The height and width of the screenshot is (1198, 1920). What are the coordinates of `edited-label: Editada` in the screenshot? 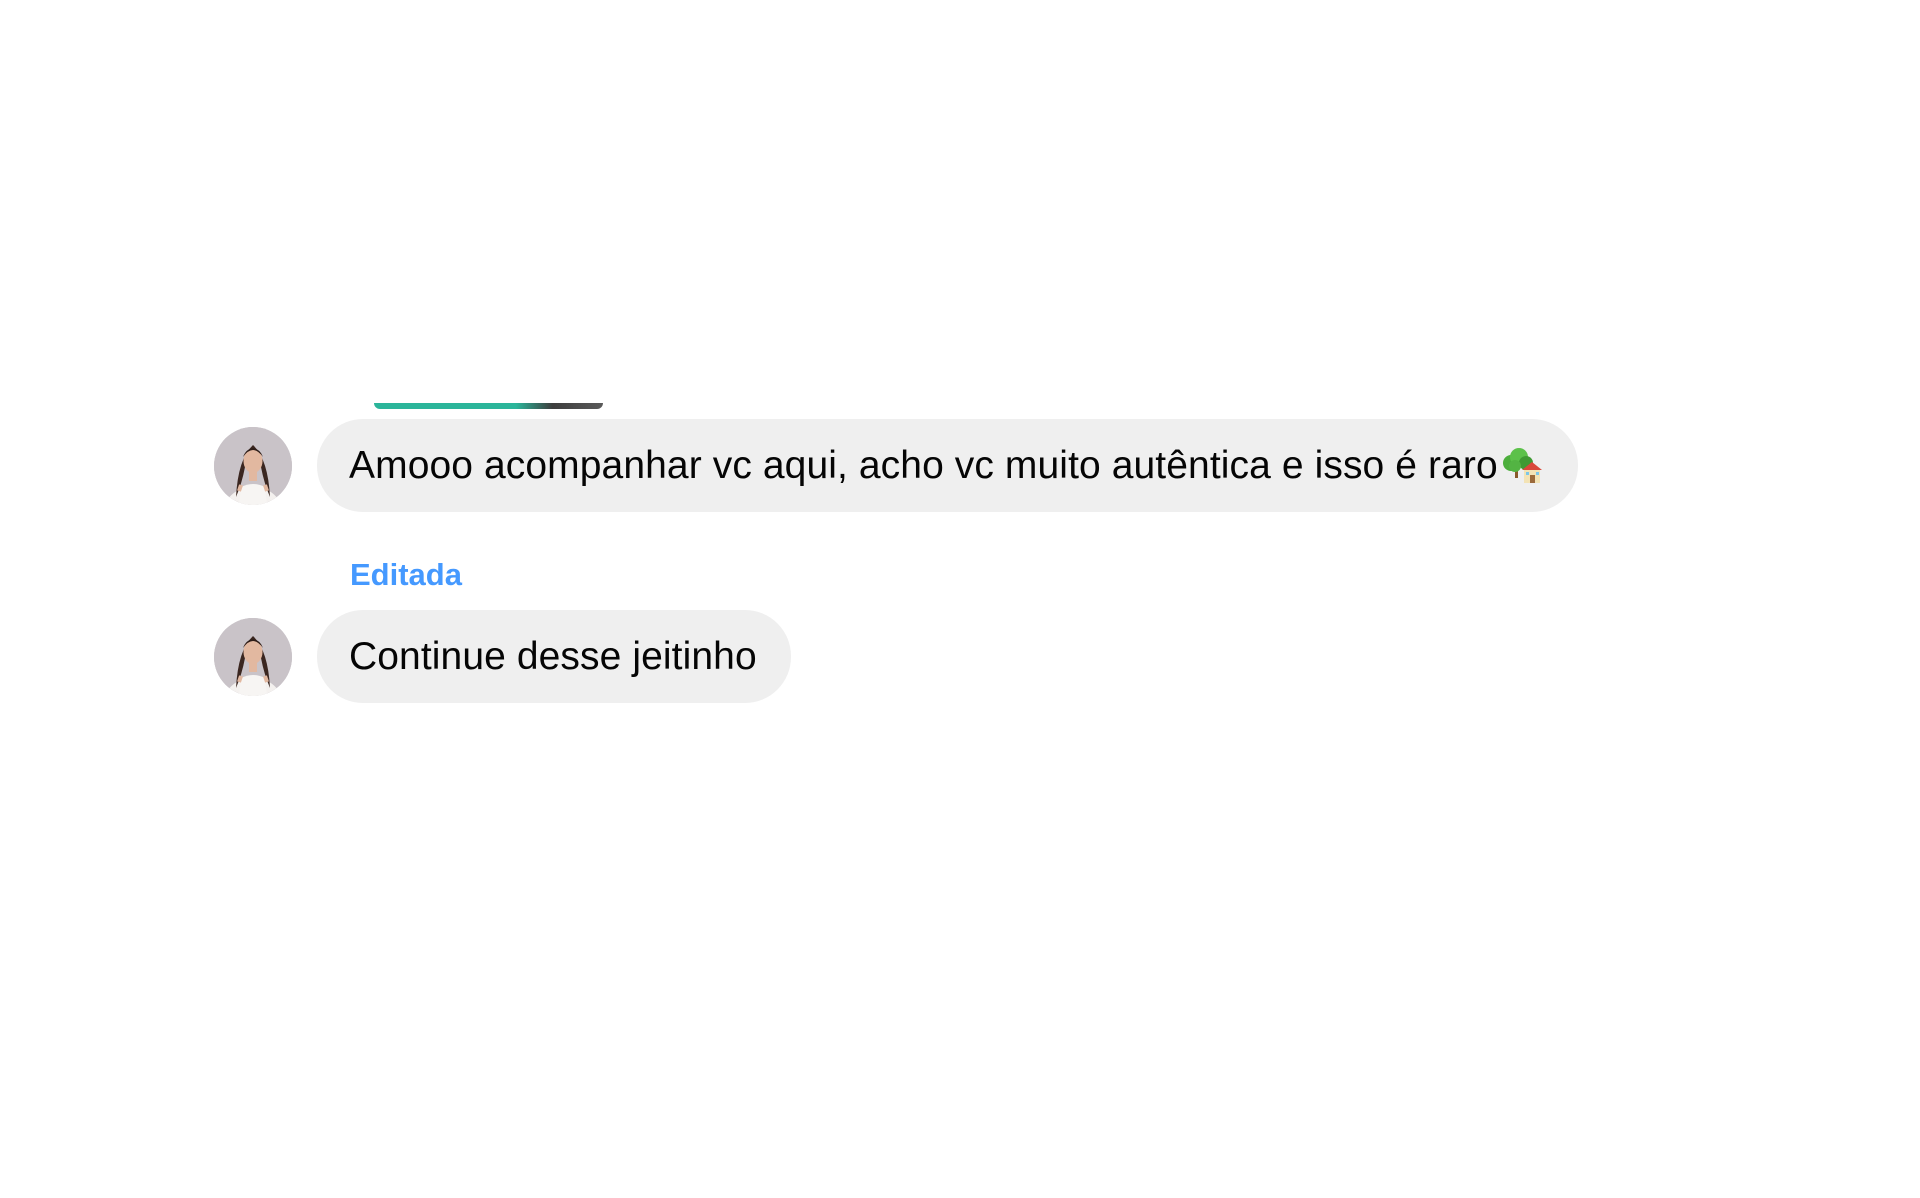 It's located at (406, 574).